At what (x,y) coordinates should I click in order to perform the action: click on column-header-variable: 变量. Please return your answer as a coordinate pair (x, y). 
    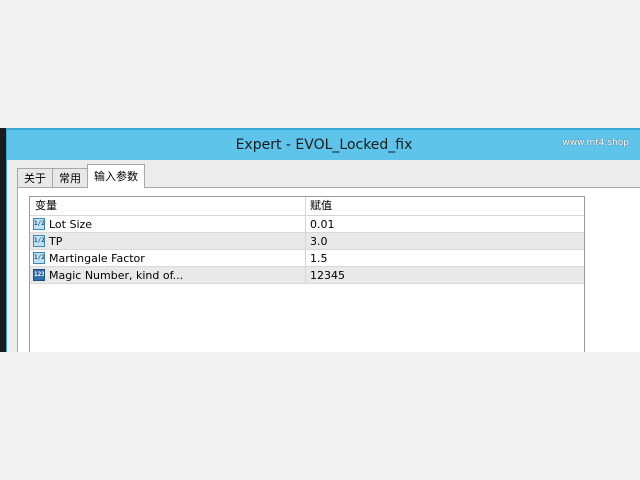
    Looking at the image, I should click on (168, 206).